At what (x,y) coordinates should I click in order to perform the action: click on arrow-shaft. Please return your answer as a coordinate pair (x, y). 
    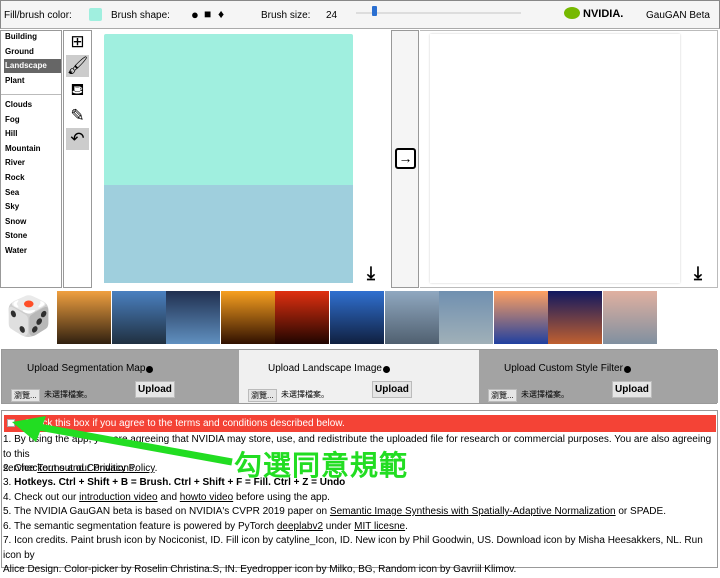
    Looking at the image, I should click on (130, 443).